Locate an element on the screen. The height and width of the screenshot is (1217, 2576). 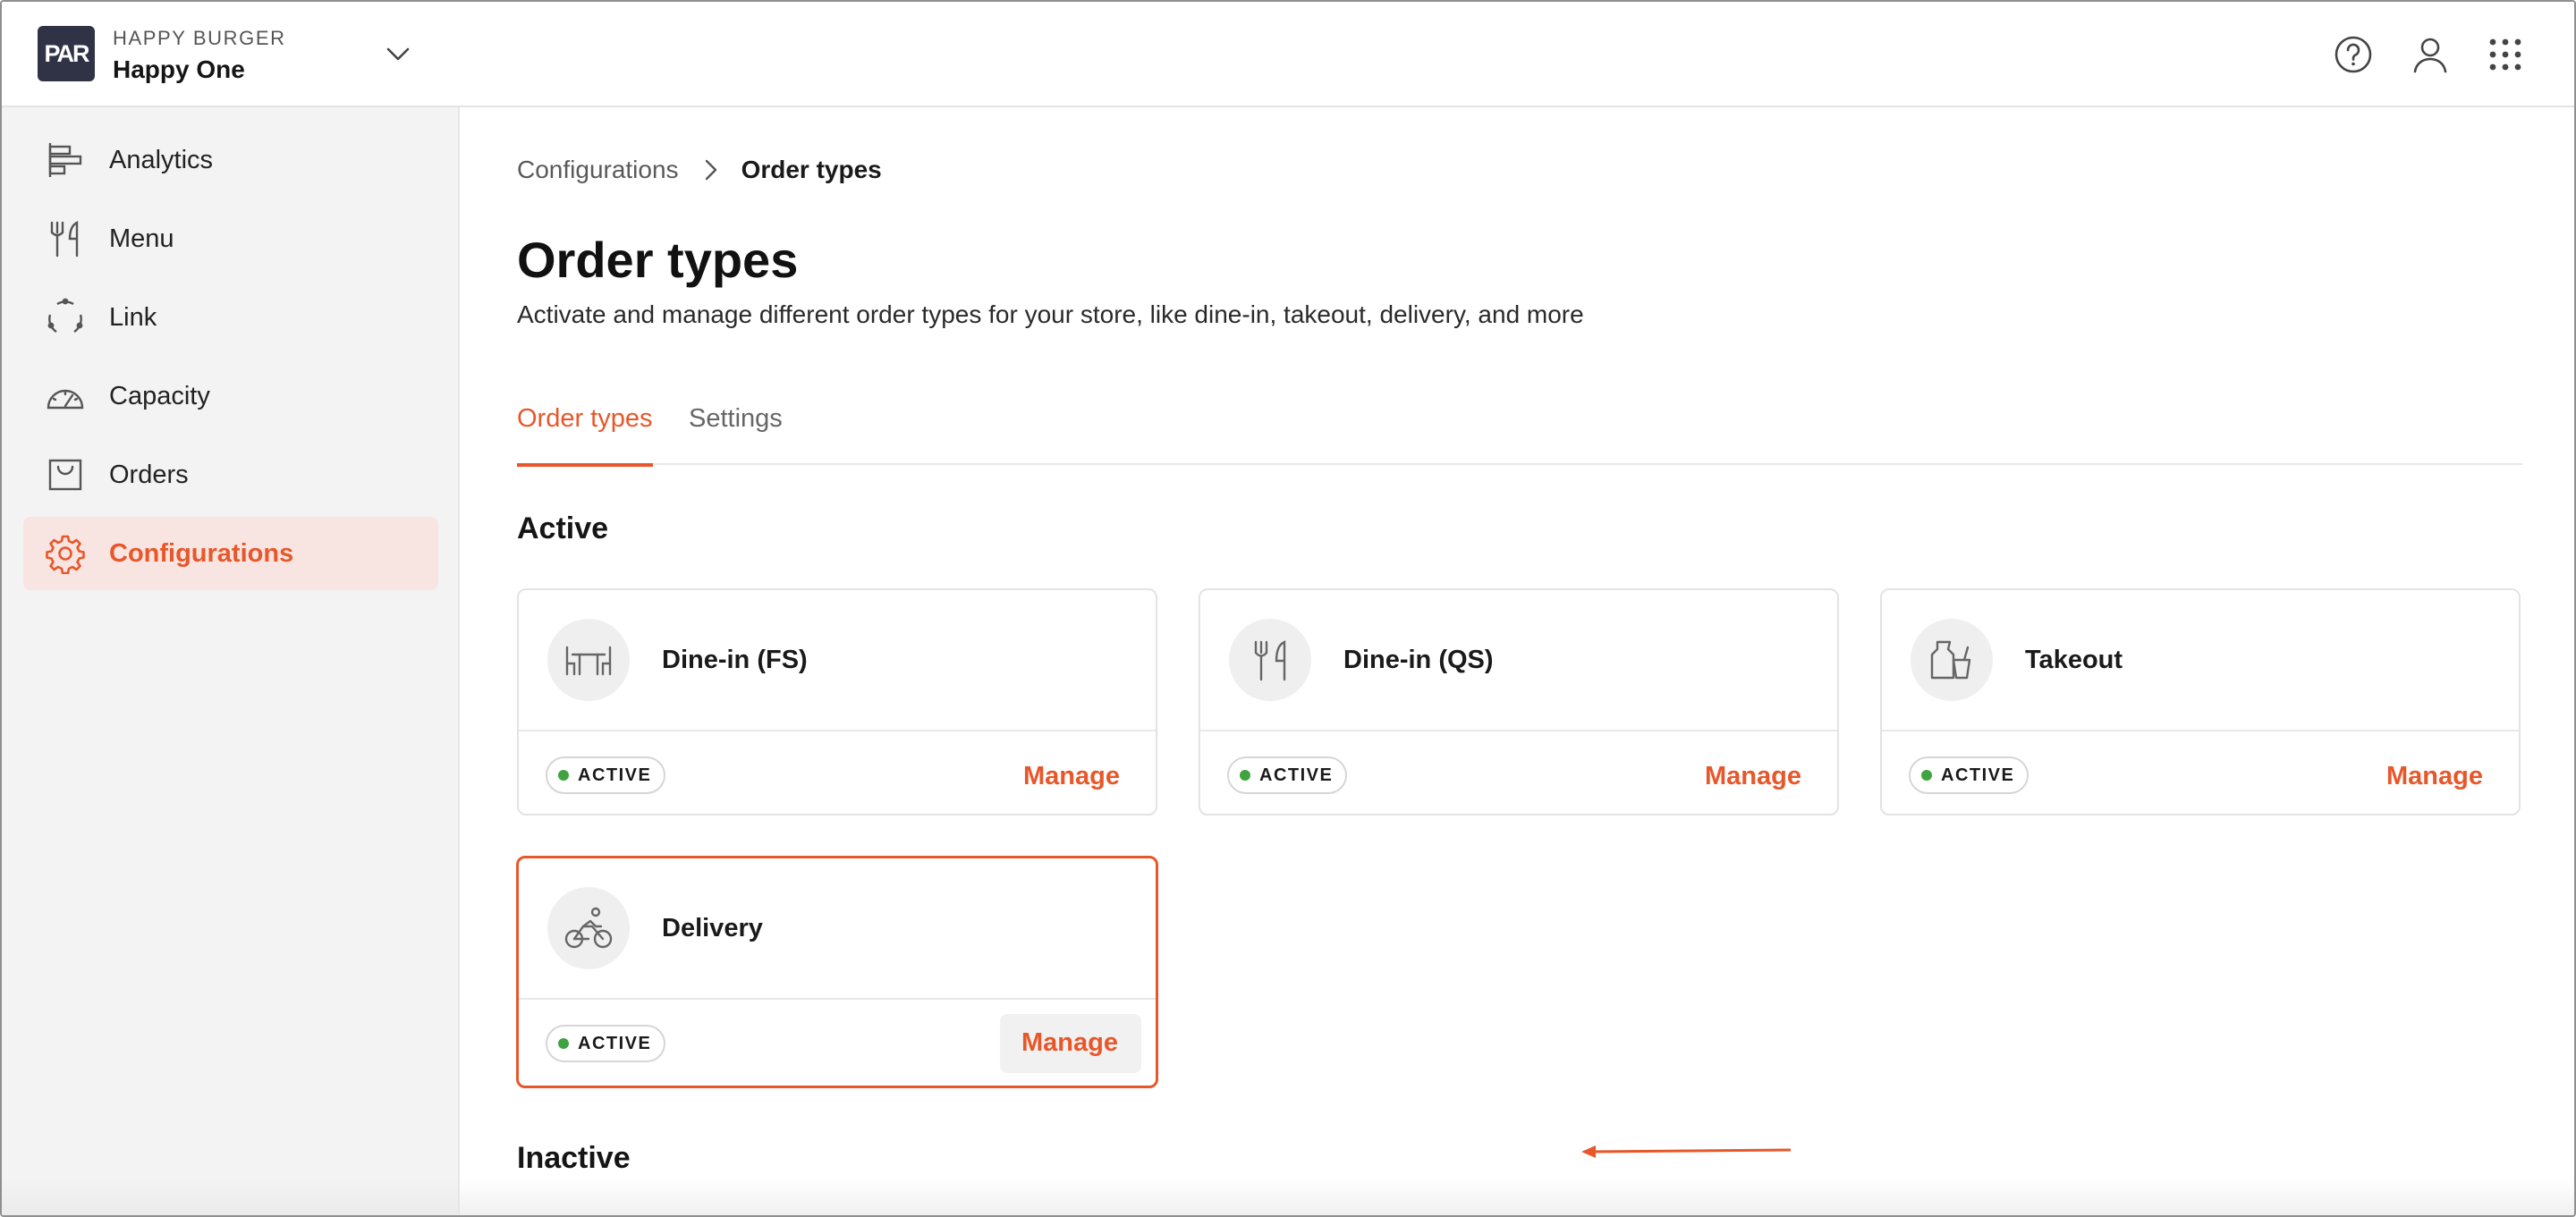
takeout-bag-icon is located at coordinates (1952, 660).